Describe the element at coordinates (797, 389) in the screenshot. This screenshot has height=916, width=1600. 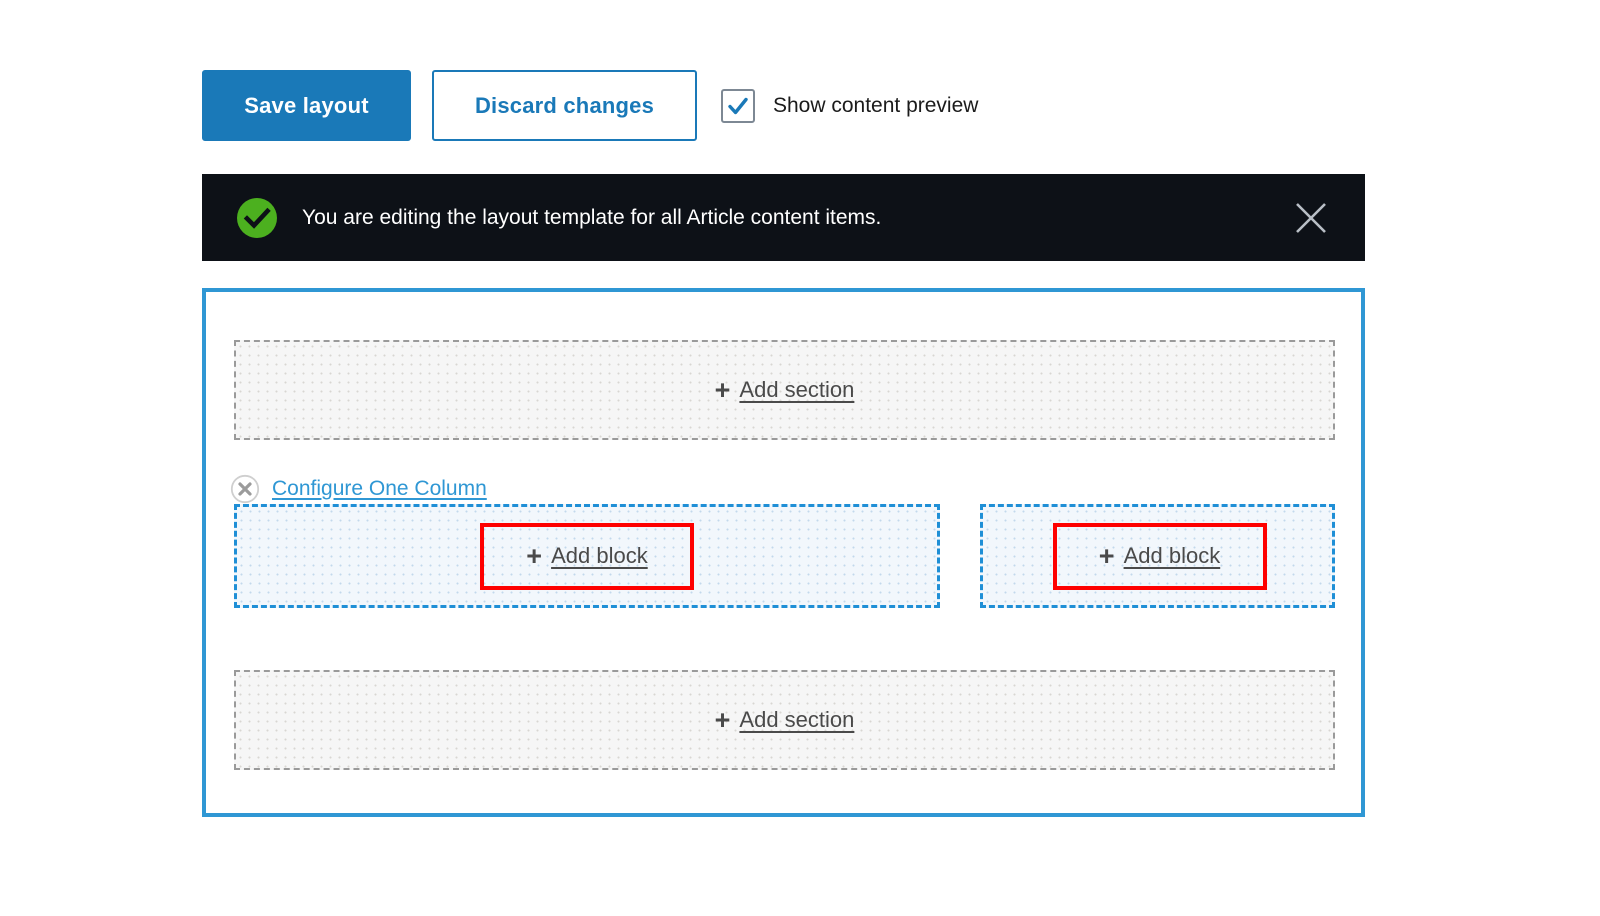
I see `add-section-top-label: Add section` at that location.